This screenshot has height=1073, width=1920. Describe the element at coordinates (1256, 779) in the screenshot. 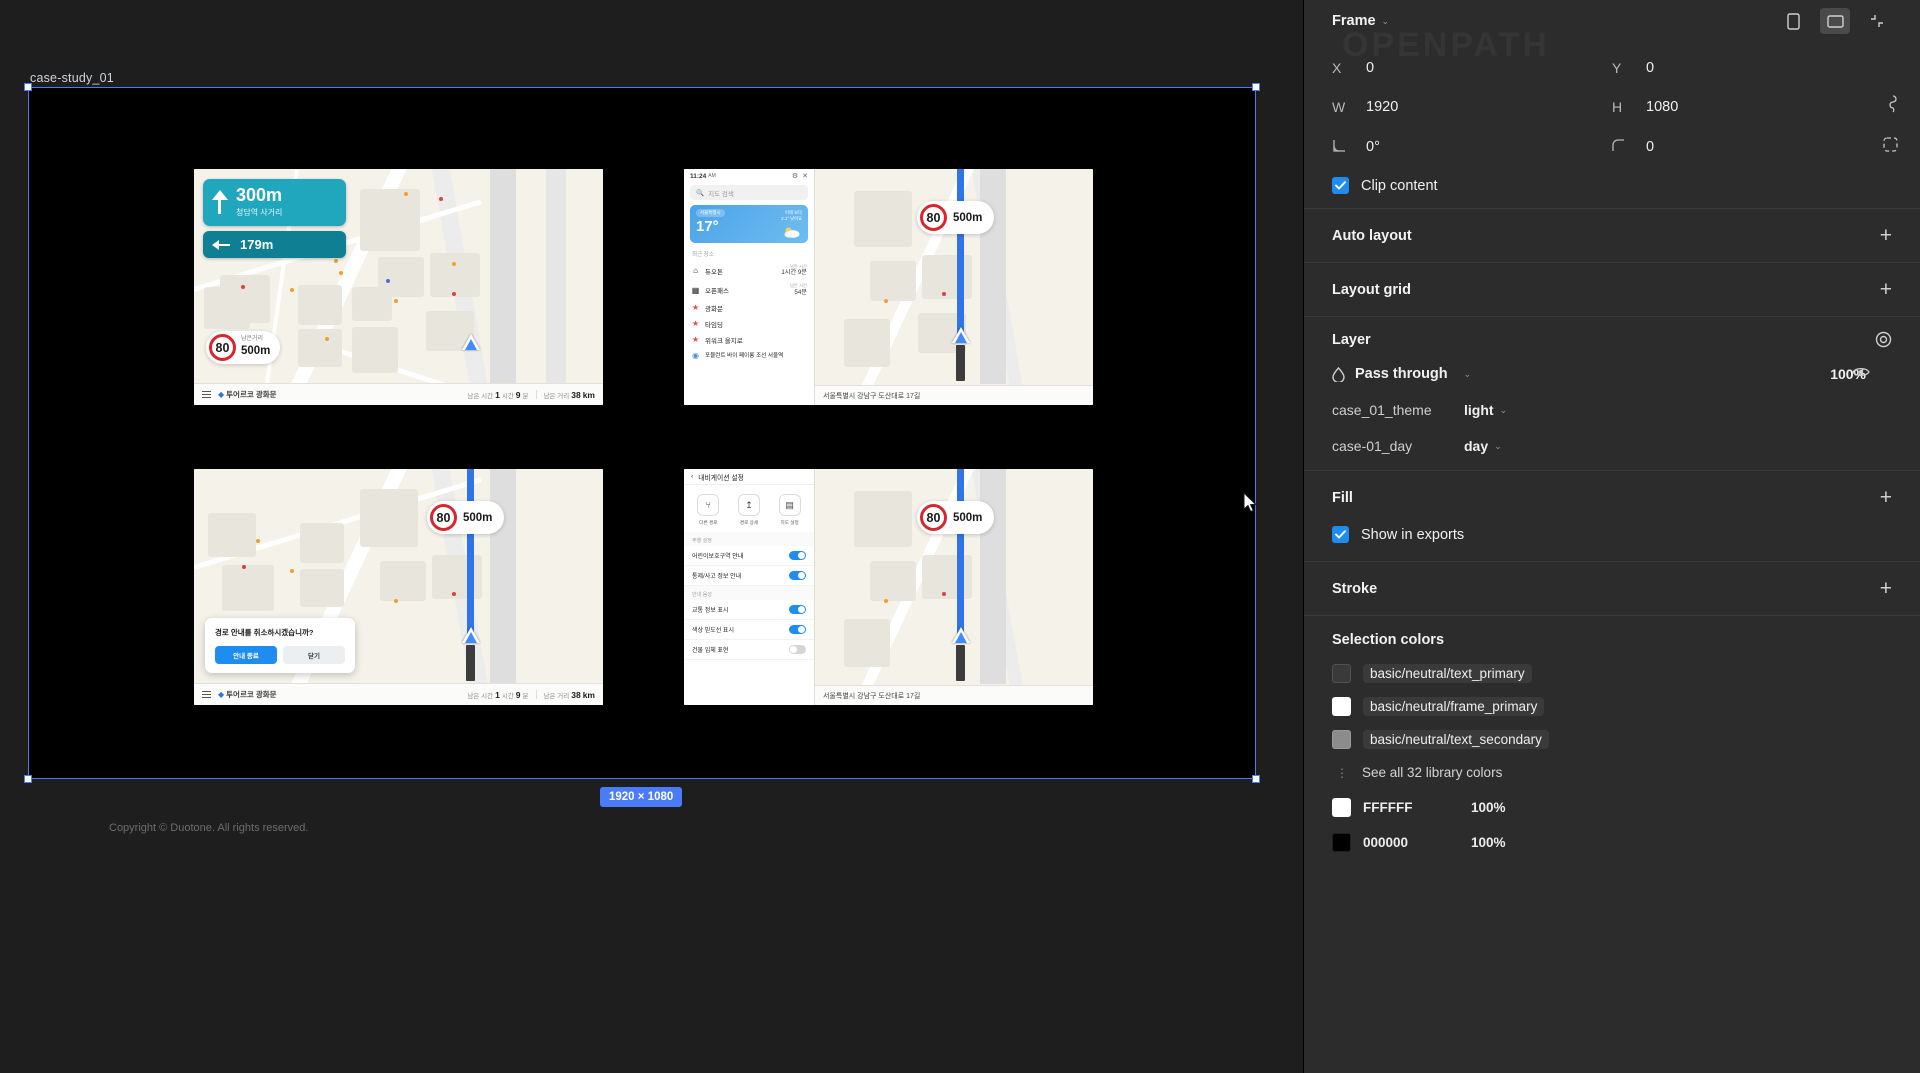

I see `resize-handle-bottom-right` at that location.